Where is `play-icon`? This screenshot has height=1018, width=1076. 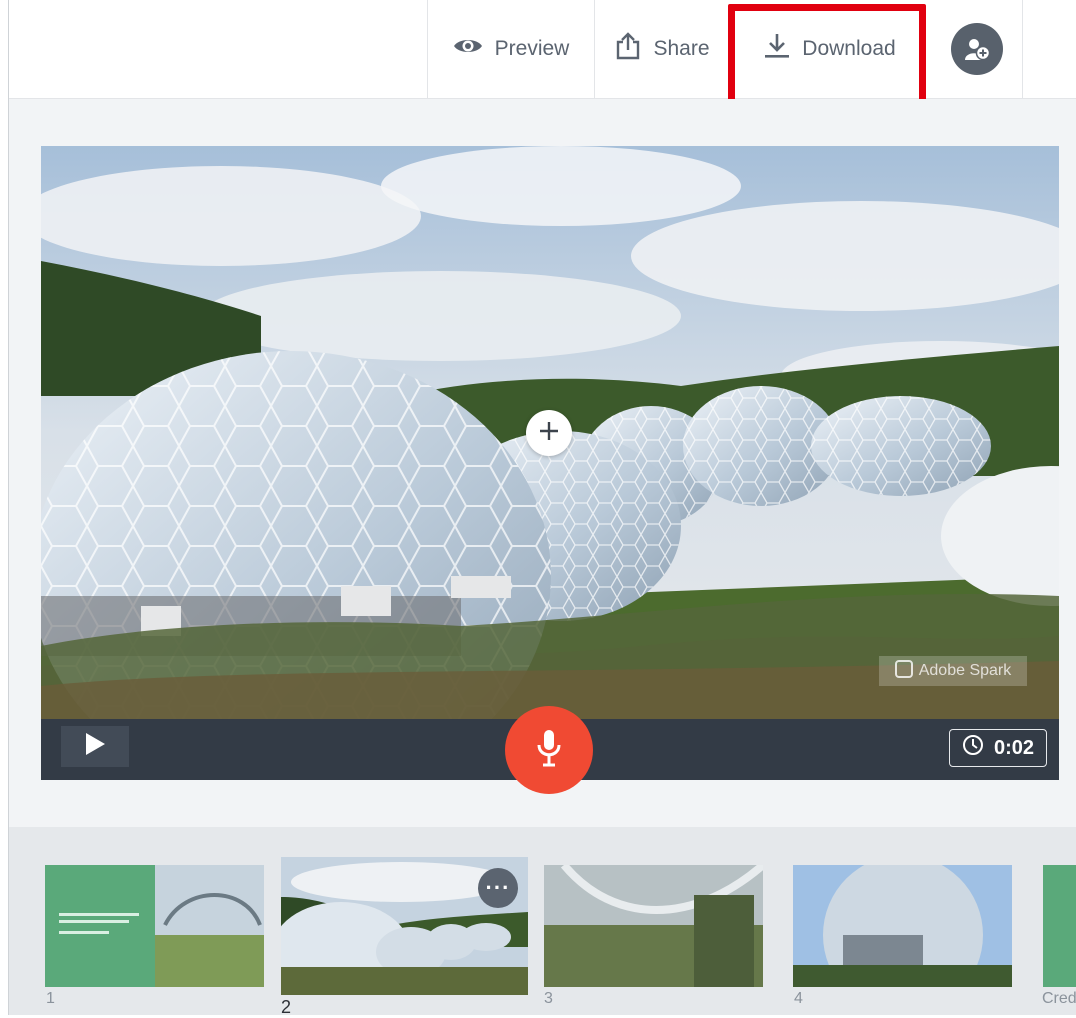
play-icon is located at coordinates (95, 746).